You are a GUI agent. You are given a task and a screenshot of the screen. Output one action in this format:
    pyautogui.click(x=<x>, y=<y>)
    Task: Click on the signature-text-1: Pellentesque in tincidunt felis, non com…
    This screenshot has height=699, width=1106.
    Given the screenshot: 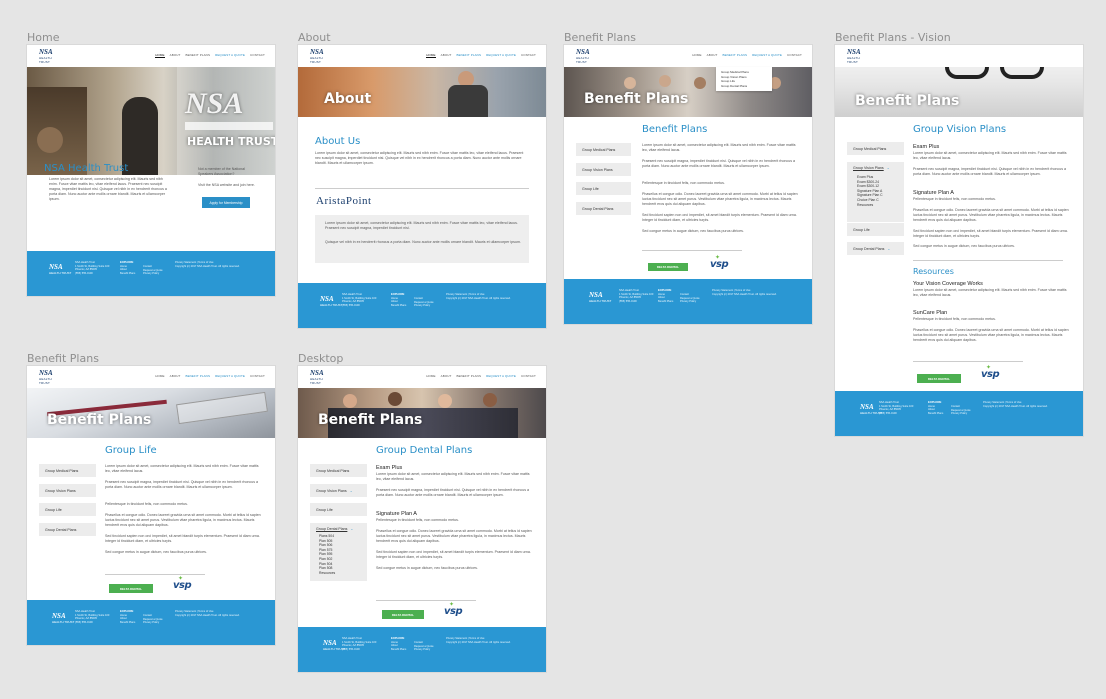 What is the action you would take?
    pyautogui.click(x=954, y=199)
    